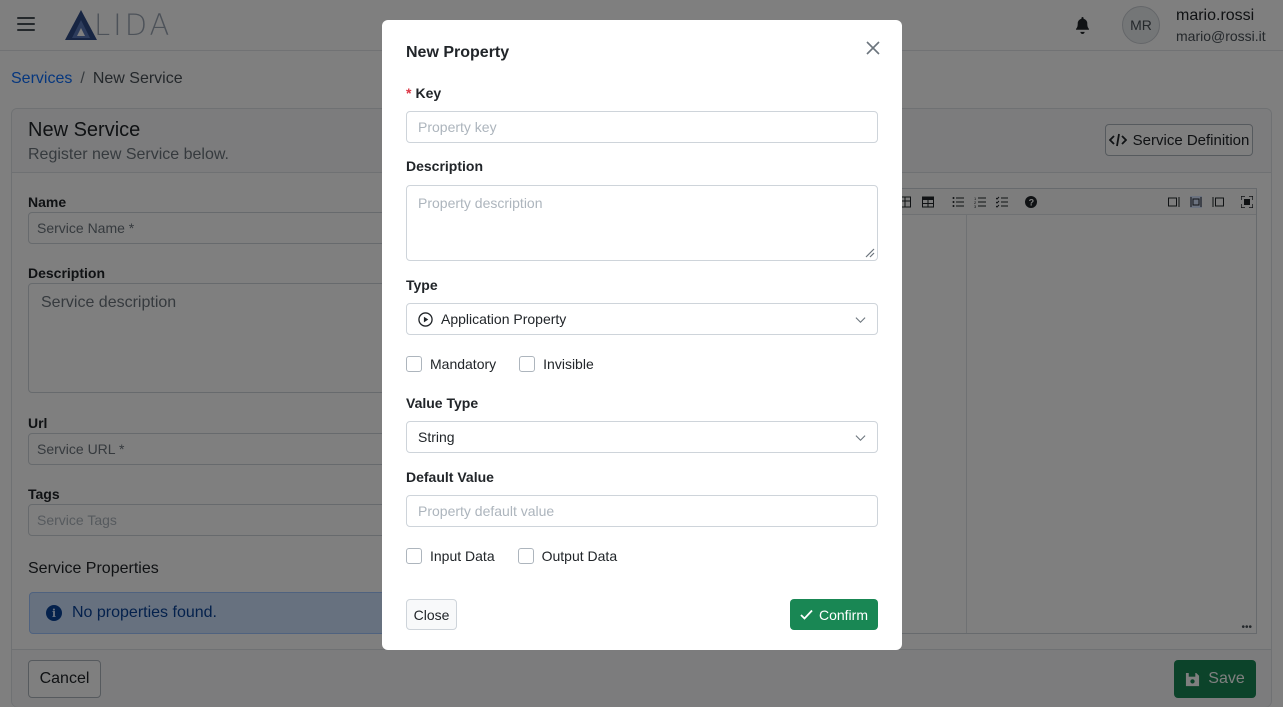 This screenshot has height=707, width=1283. What do you see at coordinates (869, 252) in the screenshot?
I see `resize-grip-icon` at bounding box center [869, 252].